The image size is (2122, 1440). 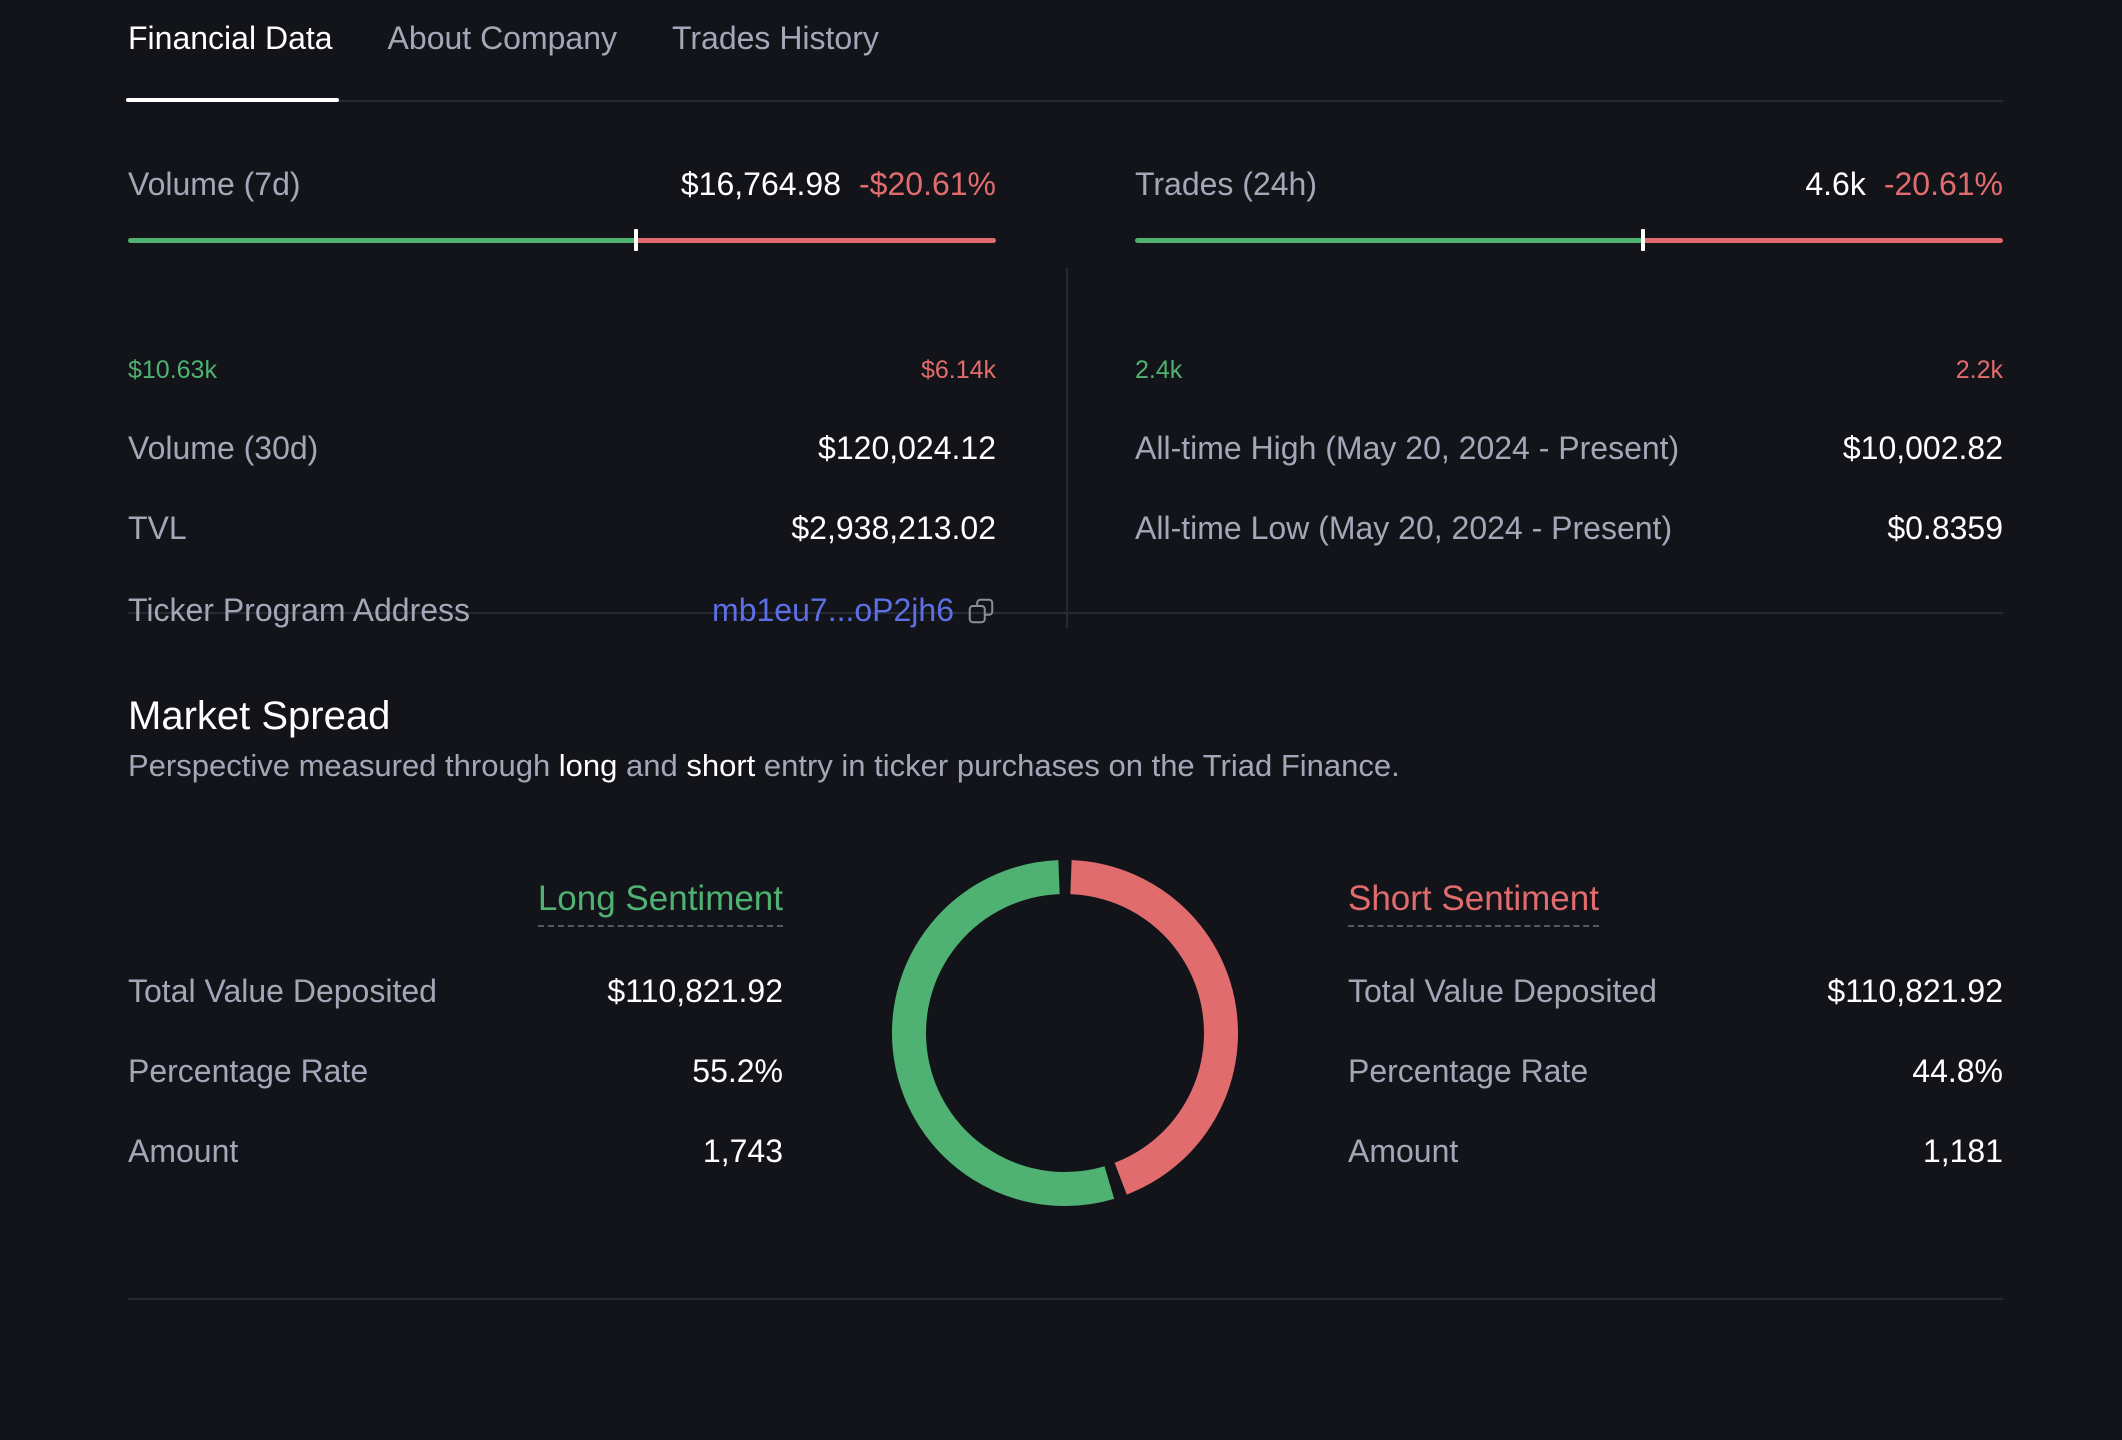 What do you see at coordinates (1943, 184) in the screenshot?
I see `trades-24h-change: -20.61%` at bounding box center [1943, 184].